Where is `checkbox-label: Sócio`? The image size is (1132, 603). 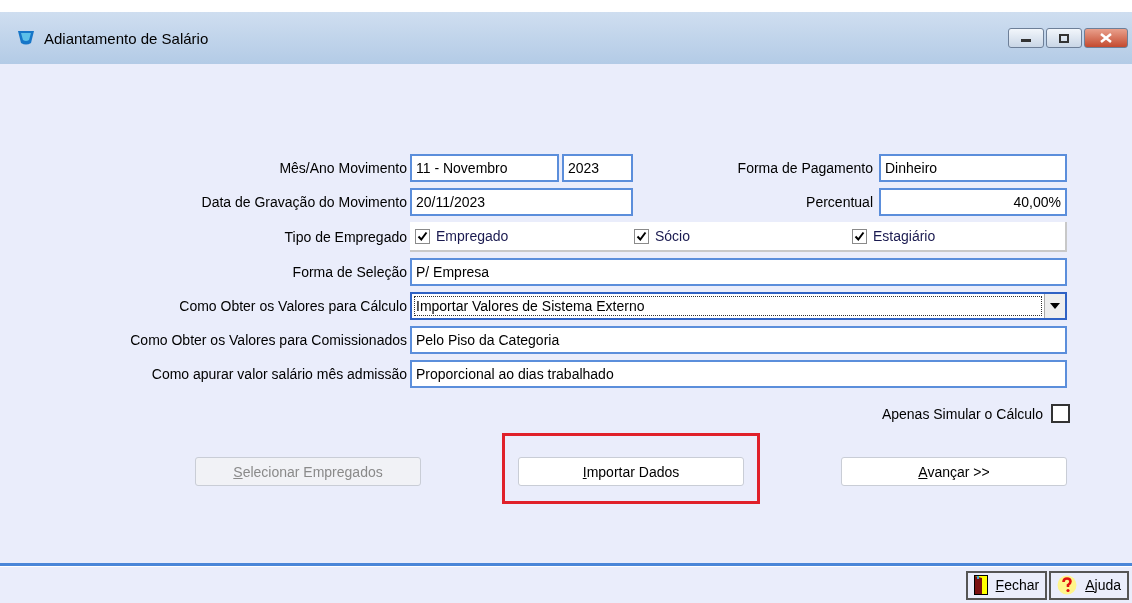 checkbox-label: Sócio is located at coordinates (673, 236).